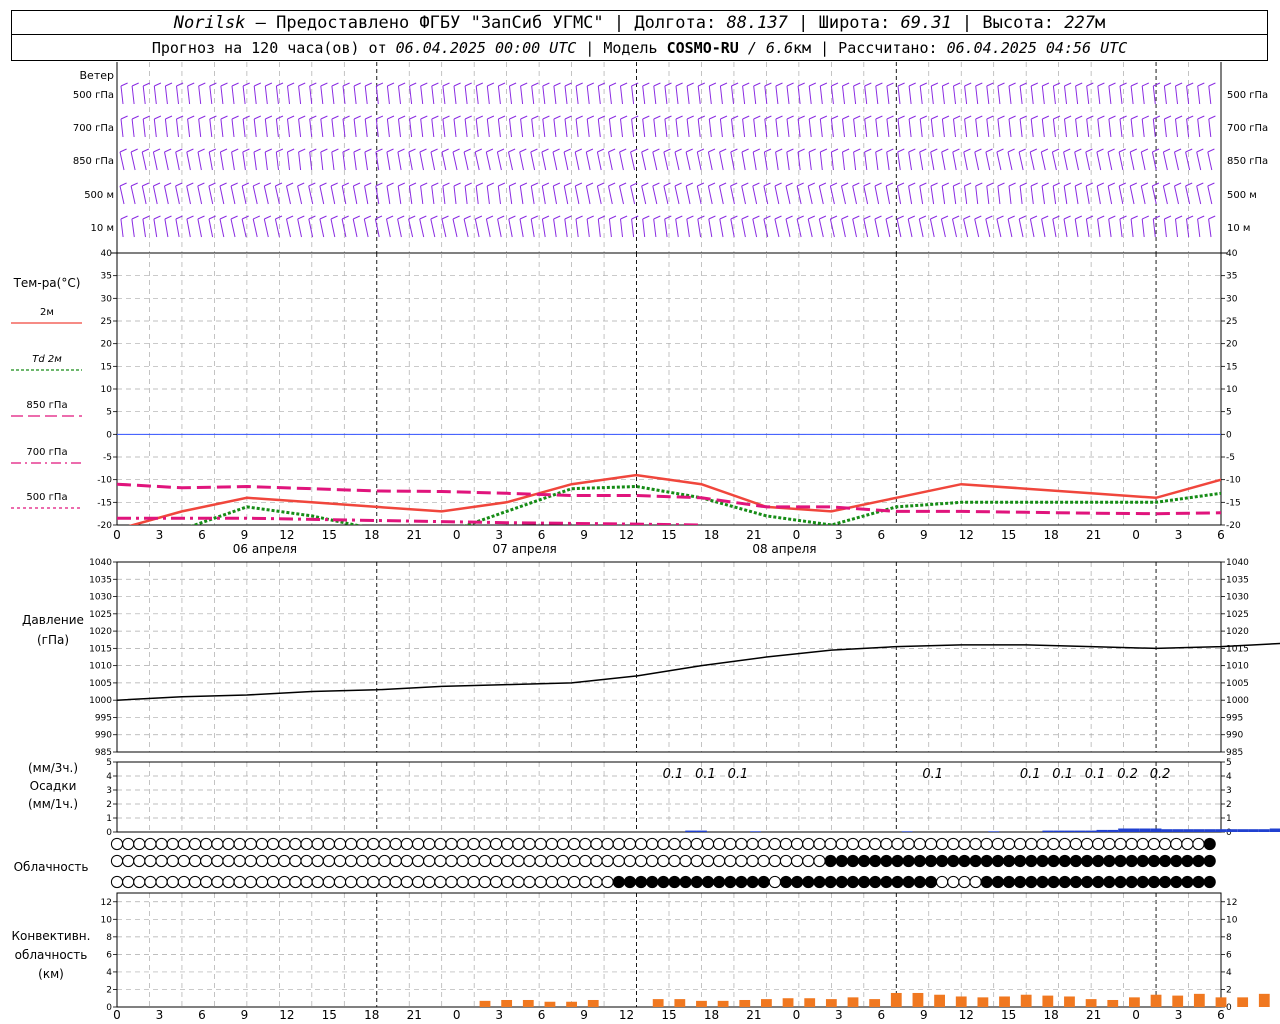 Image resolution: width=1280 pixels, height=1024 pixels. Describe the element at coordinates (1051, 1015) in the screenshot. I see `conv-hour-tick: 18` at that location.